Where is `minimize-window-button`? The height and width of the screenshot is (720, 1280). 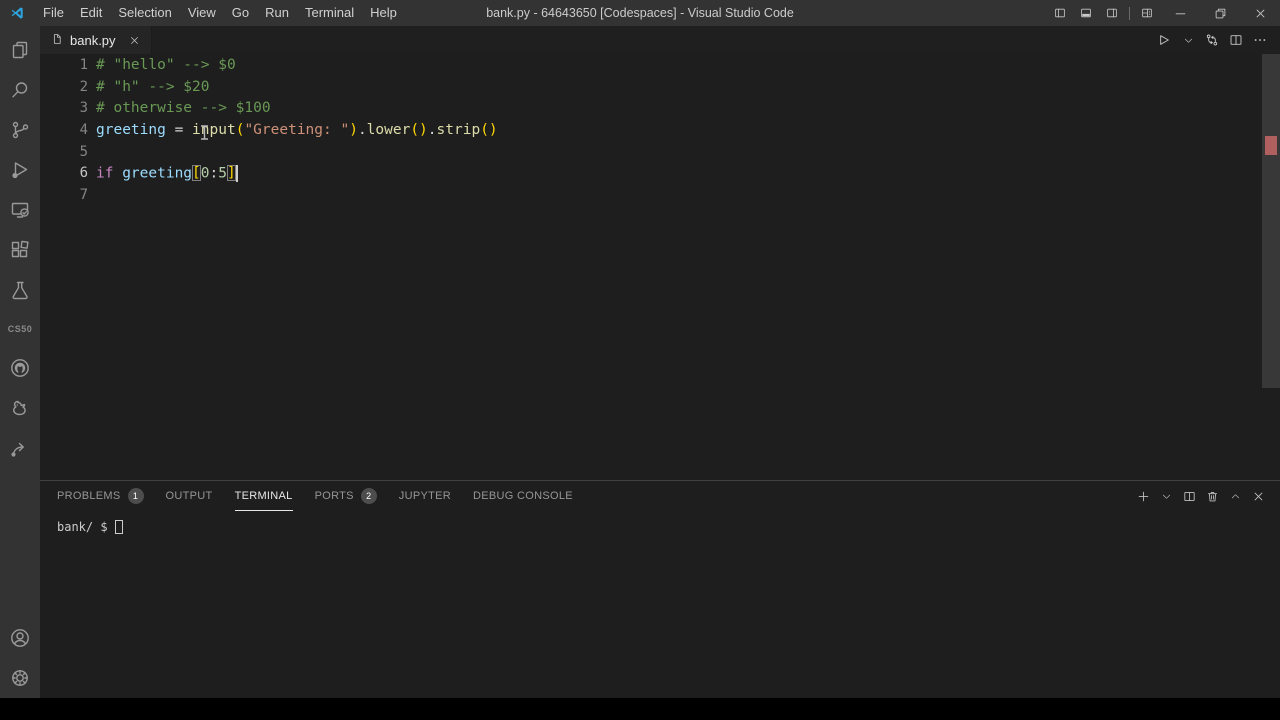
minimize-window-button is located at coordinates (1180, 13).